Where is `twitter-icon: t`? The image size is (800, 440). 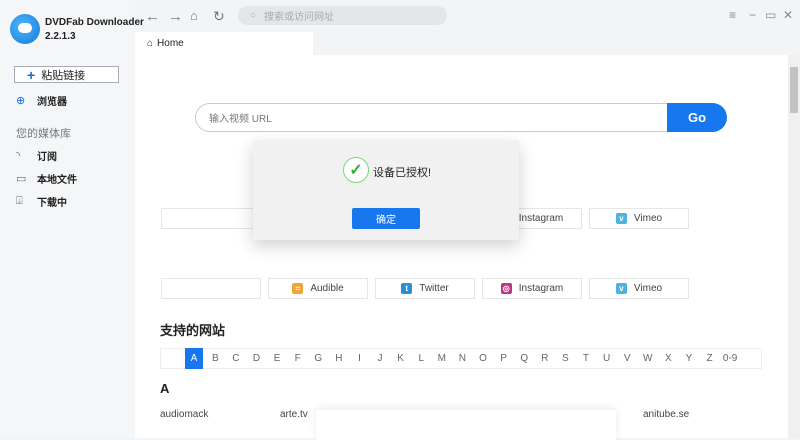 twitter-icon: t is located at coordinates (407, 288).